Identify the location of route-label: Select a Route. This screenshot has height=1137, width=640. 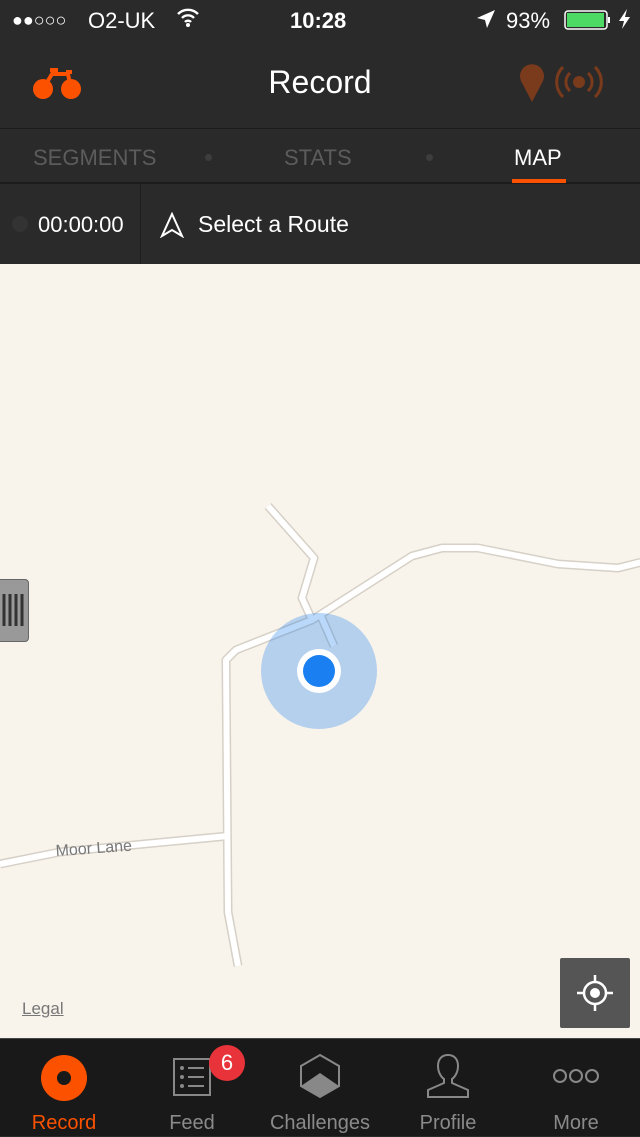
(273, 224).